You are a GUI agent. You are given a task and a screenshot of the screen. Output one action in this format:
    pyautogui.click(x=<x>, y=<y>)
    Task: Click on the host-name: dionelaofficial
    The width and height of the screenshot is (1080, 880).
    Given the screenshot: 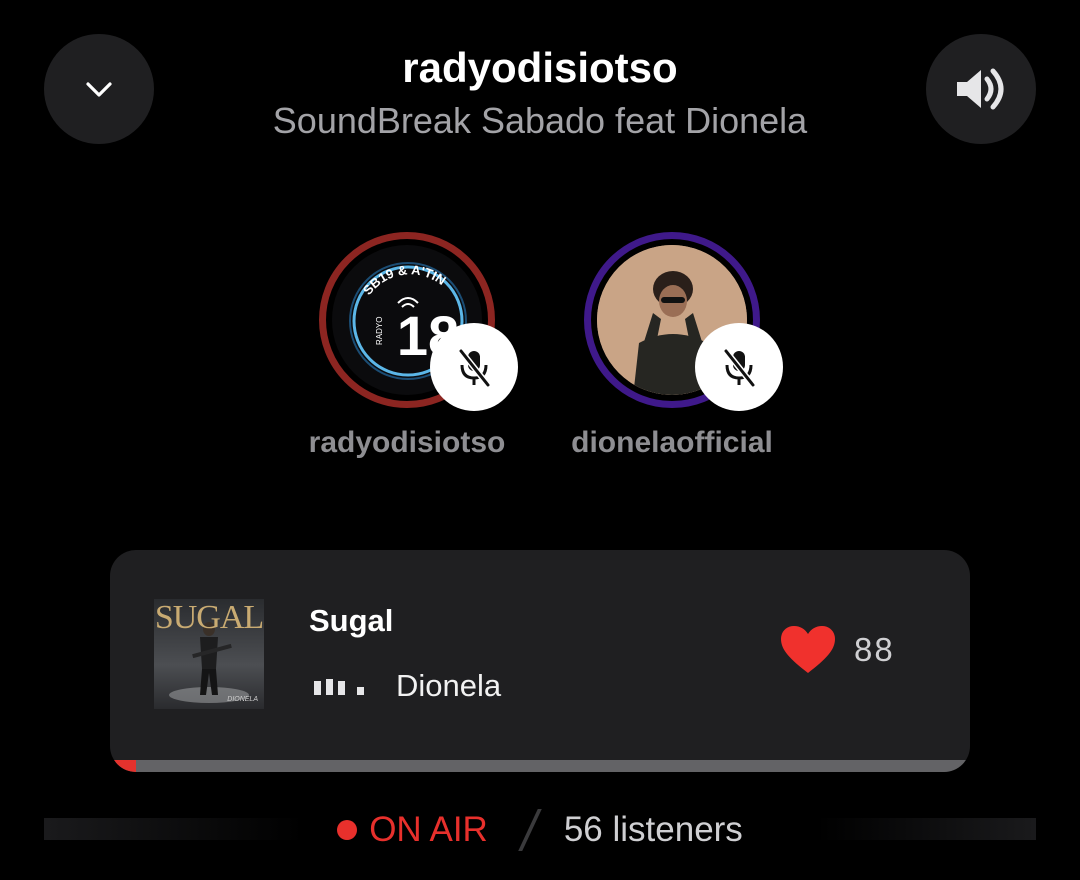 What is the action you would take?
    pyautogui.click(x=672, y=442)
    